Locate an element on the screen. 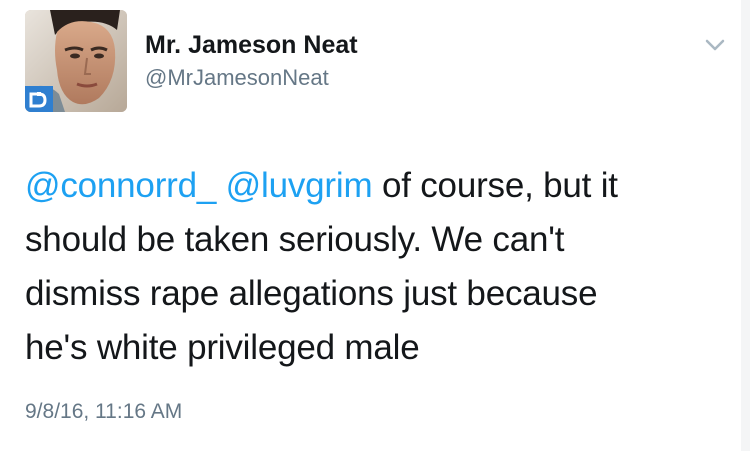  chevron-down-icon is located at coordinates (715, 45).